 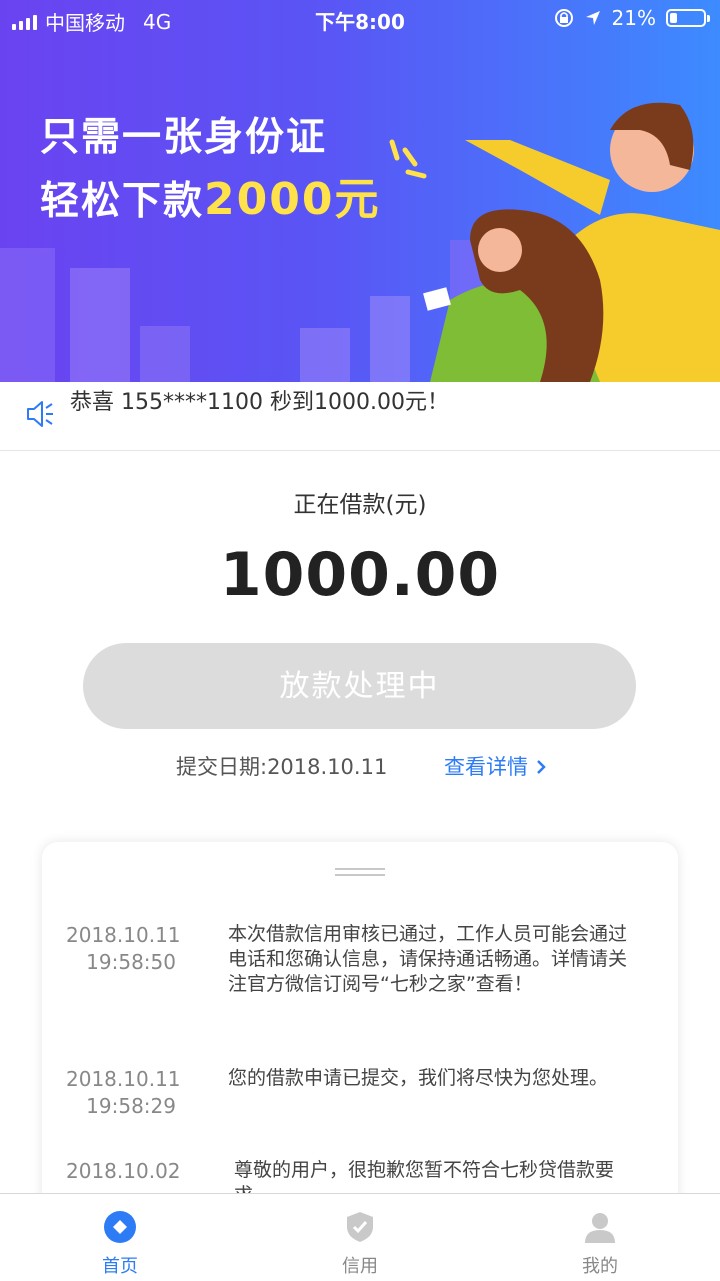 What do you see at coordinates (131, 1106) in the screenshot?
I see `timeline-date-time: 19:58:29` at bounding box center [131, 1106].